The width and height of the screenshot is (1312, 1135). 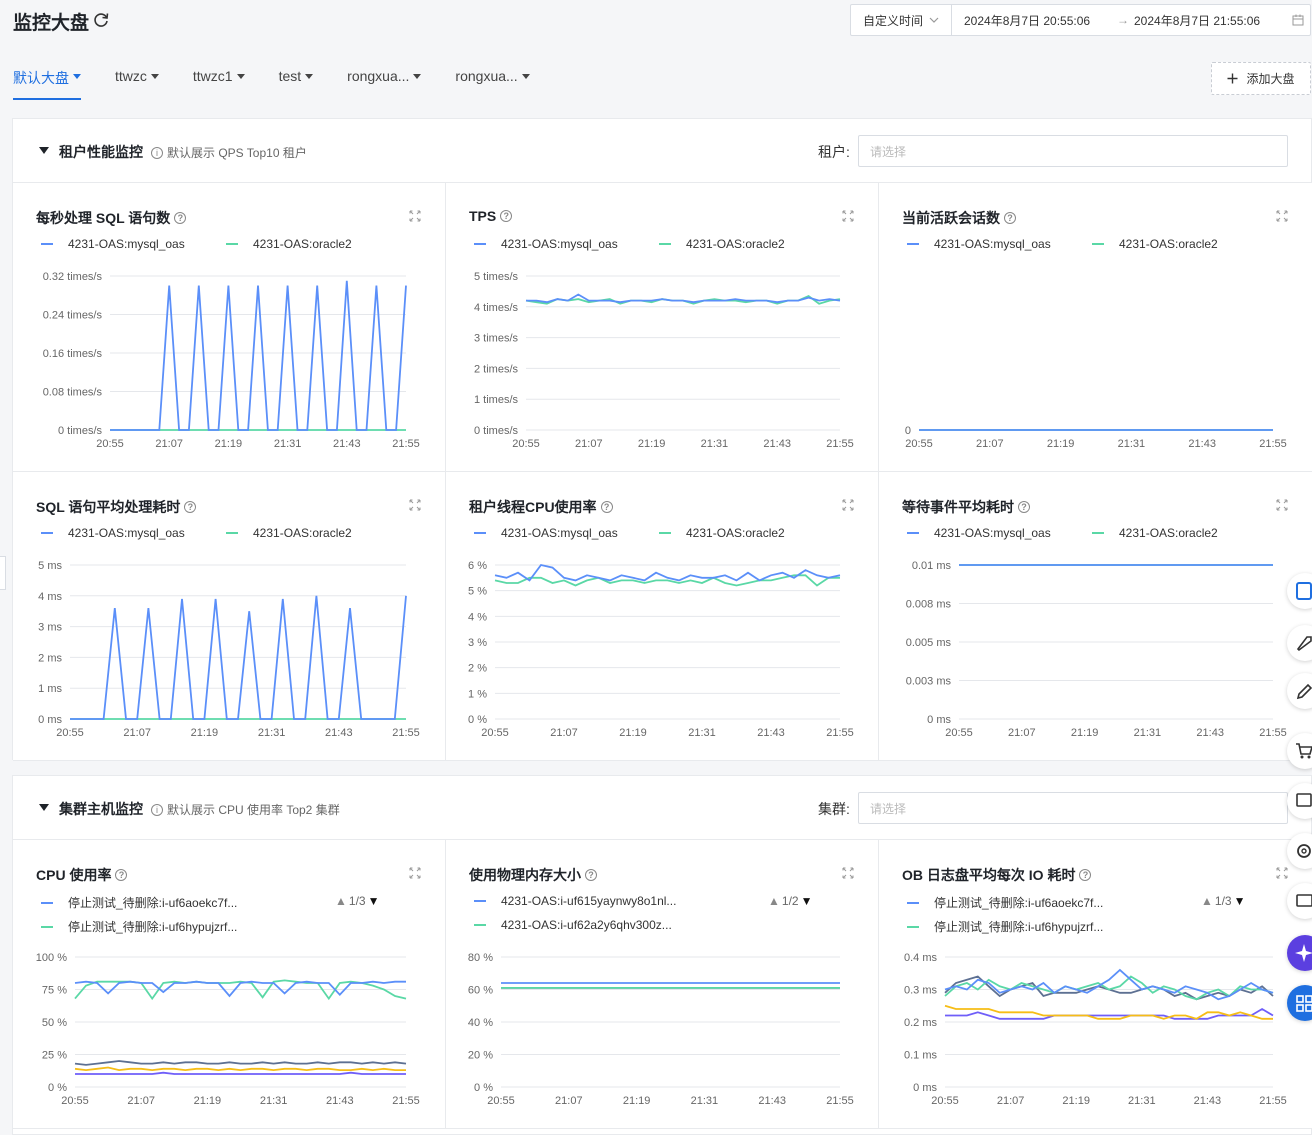 I want to click on assistant-tool-button, so click(x=1299, y=953).